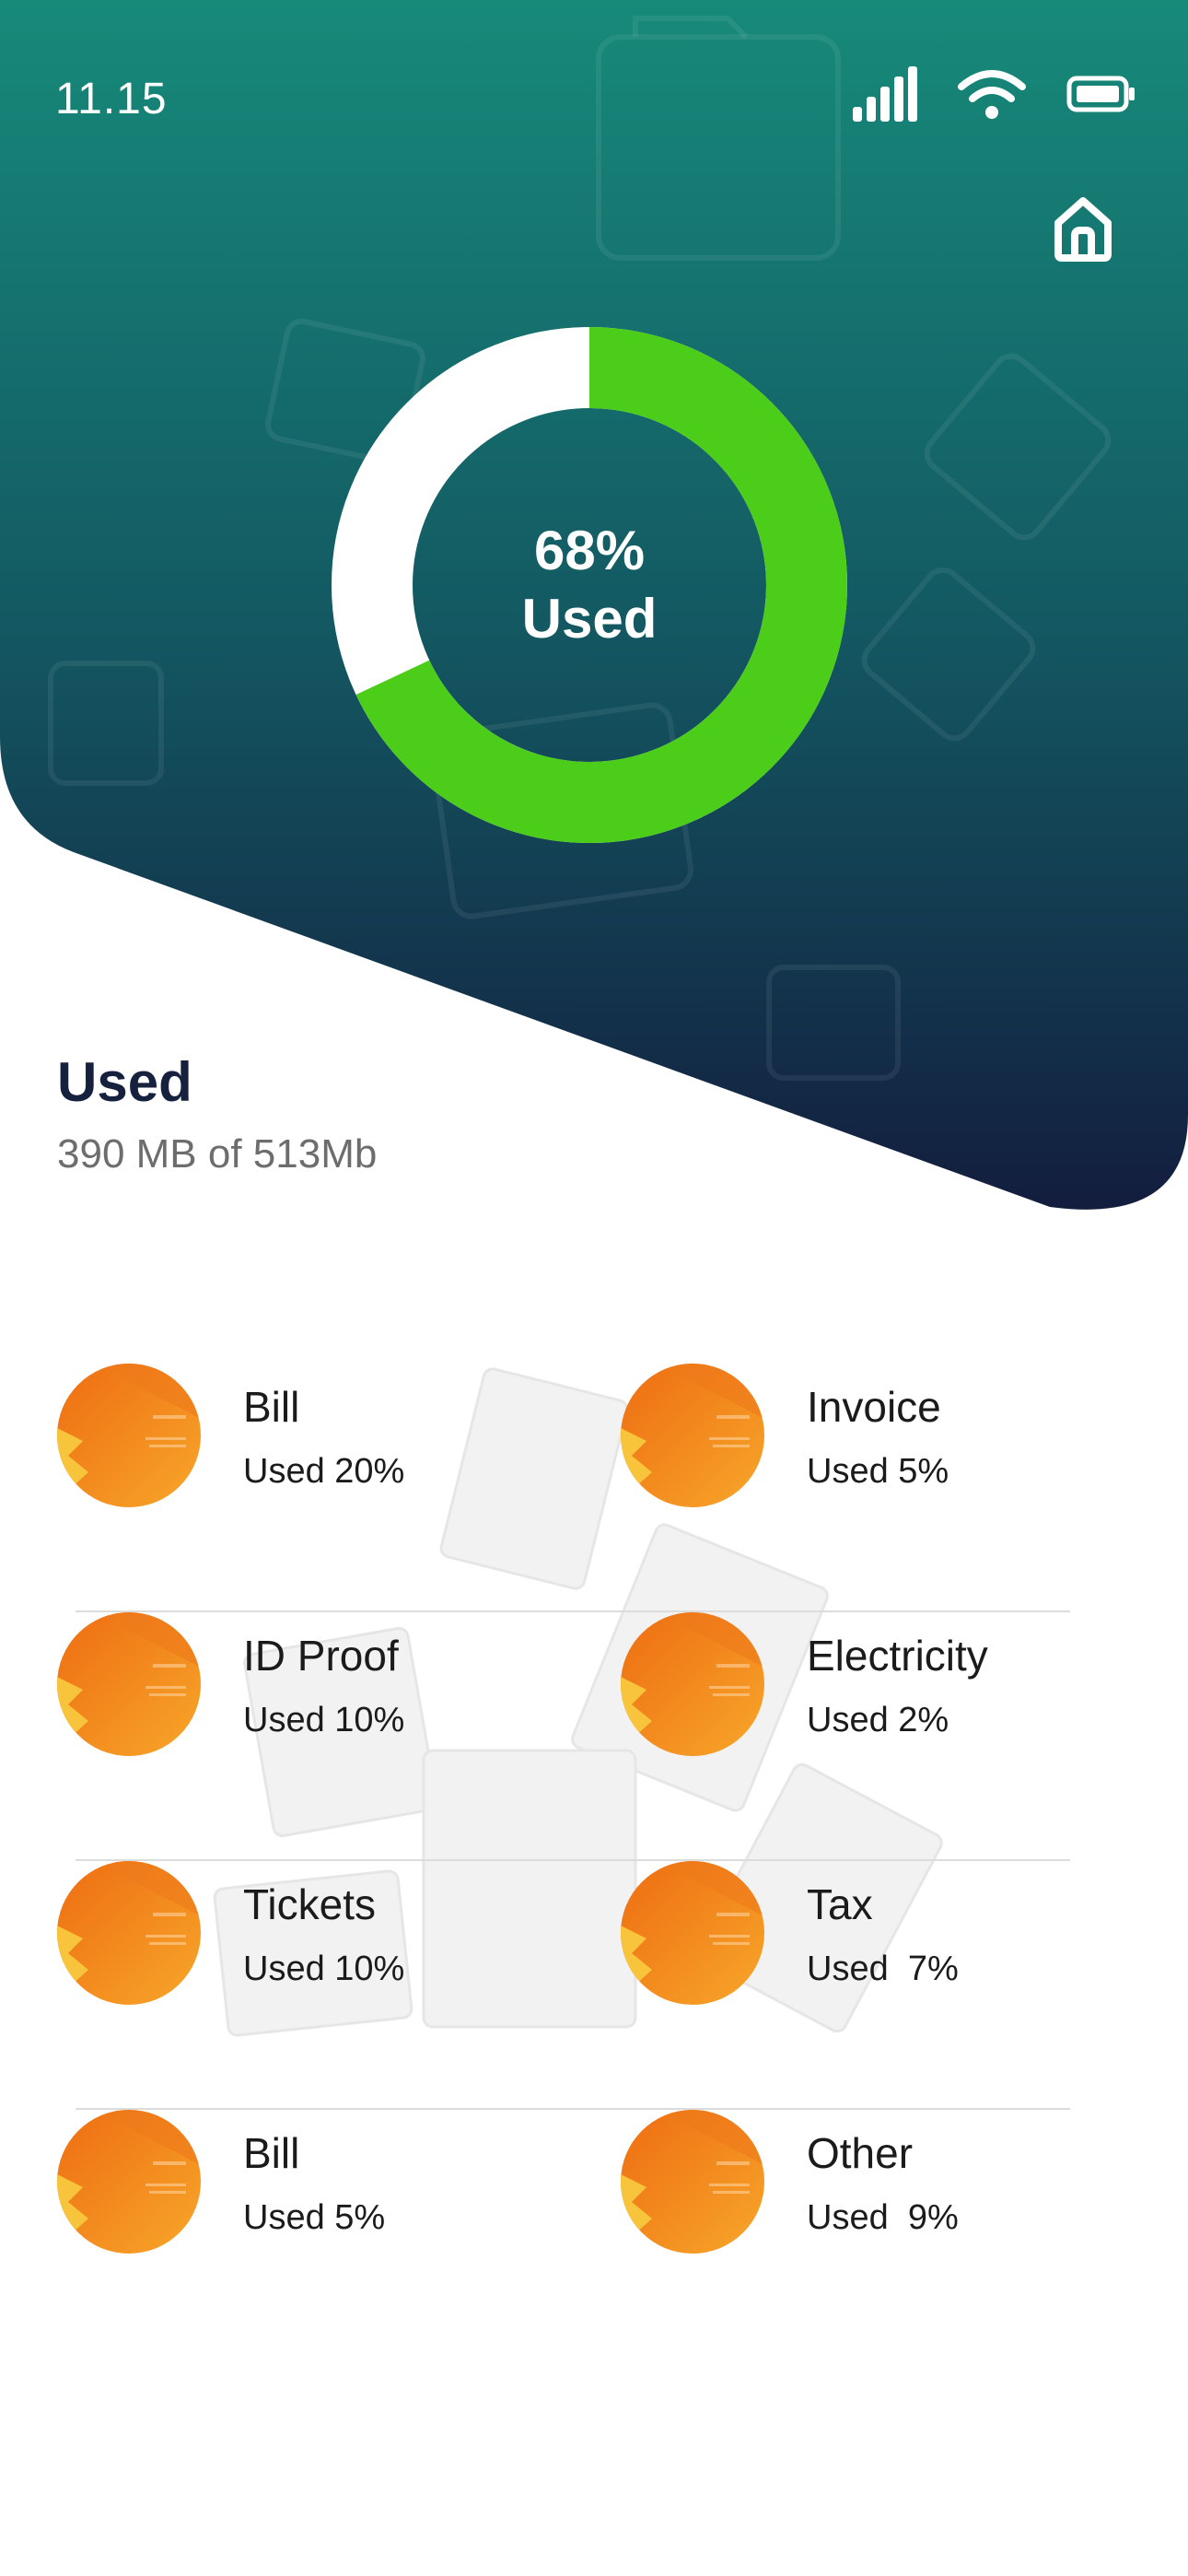 Image resolution: width=1188 pixels, height=2576 pixels. What do you see at coordinates (878, 1720) in the screenshot?
I see `category-usage: Used 2%` at bounding box center [878, 1720].